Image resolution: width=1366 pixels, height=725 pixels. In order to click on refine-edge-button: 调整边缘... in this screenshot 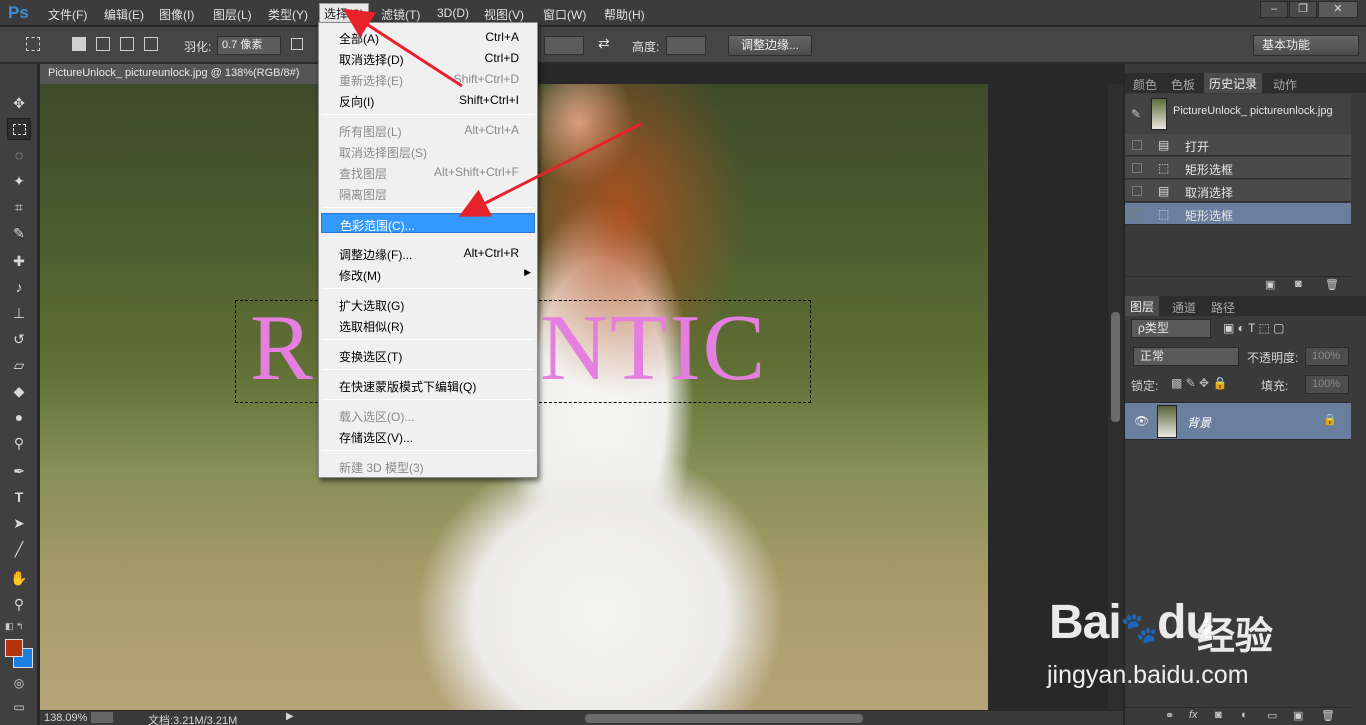, I will do `click(770, 45)`.